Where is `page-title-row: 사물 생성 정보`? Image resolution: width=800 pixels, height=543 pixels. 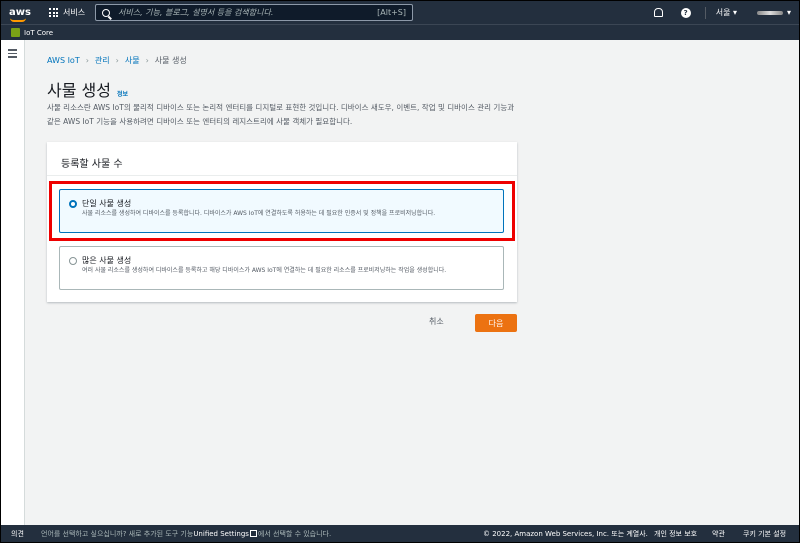
page-title-row: 사물 생성 정보 is located at coordinates (87, 89).